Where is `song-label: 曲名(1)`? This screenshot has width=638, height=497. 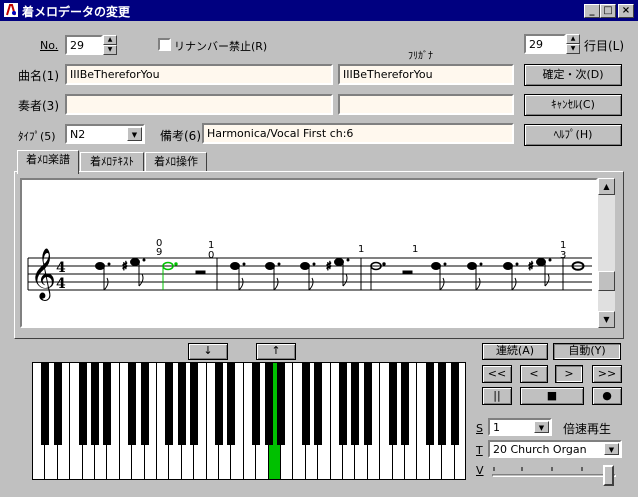
song-label: 曲名(1) is located at coordinates (38, 76).